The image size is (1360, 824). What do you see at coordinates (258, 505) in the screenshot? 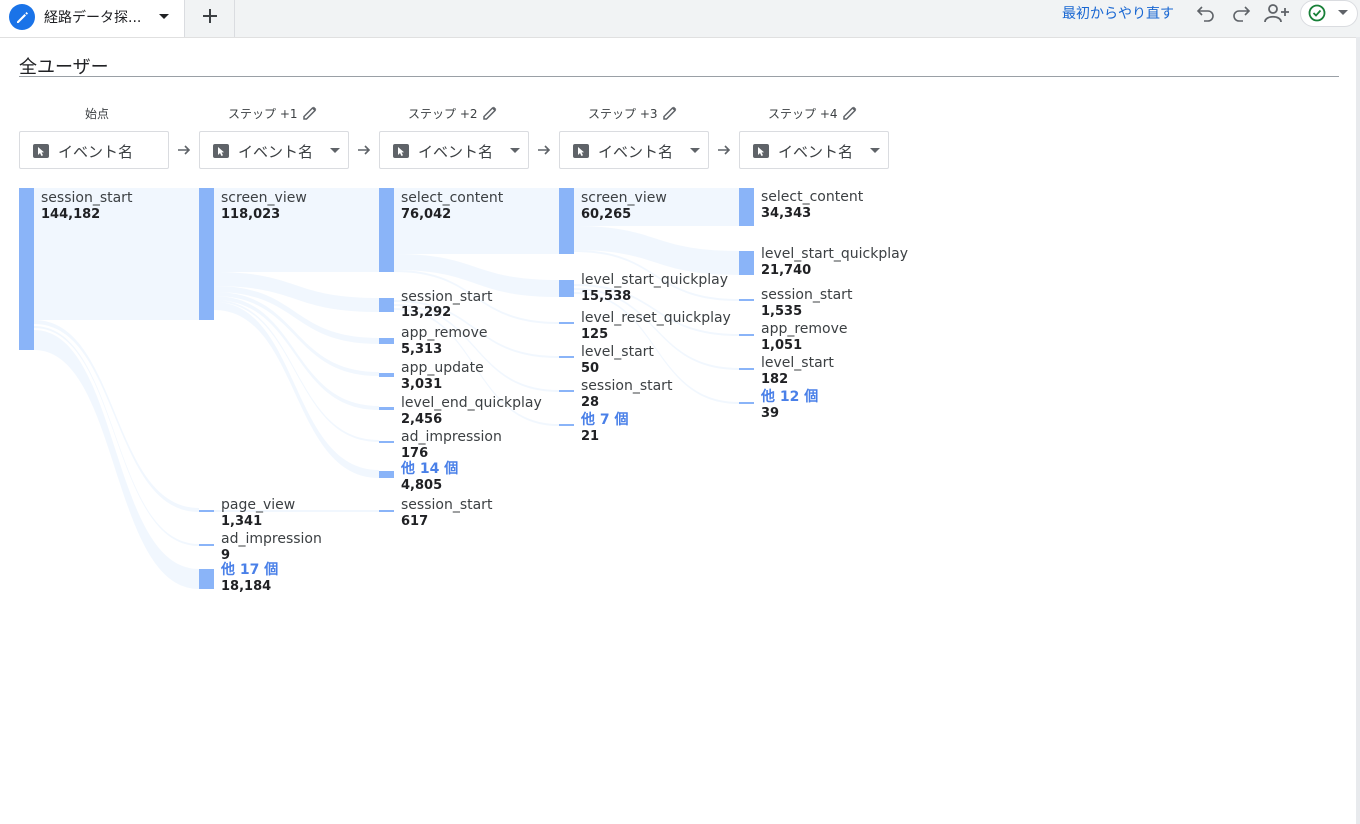
I see `node-name: page_view` at bounding box center [258, 505].